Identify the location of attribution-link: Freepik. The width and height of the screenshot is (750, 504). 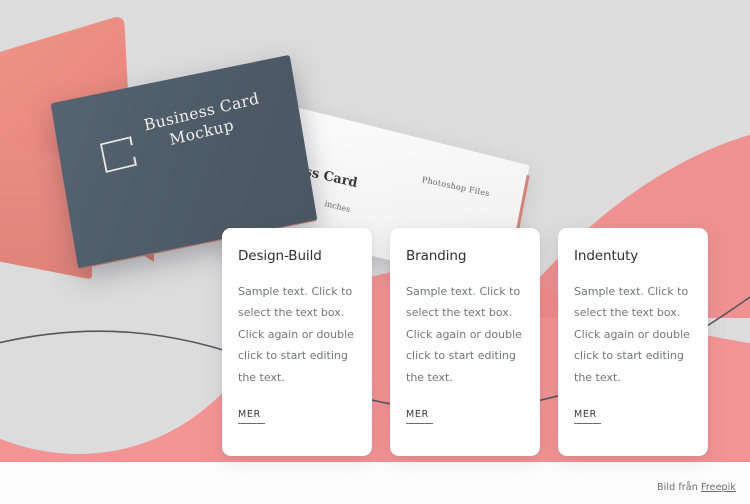
(718, 487).